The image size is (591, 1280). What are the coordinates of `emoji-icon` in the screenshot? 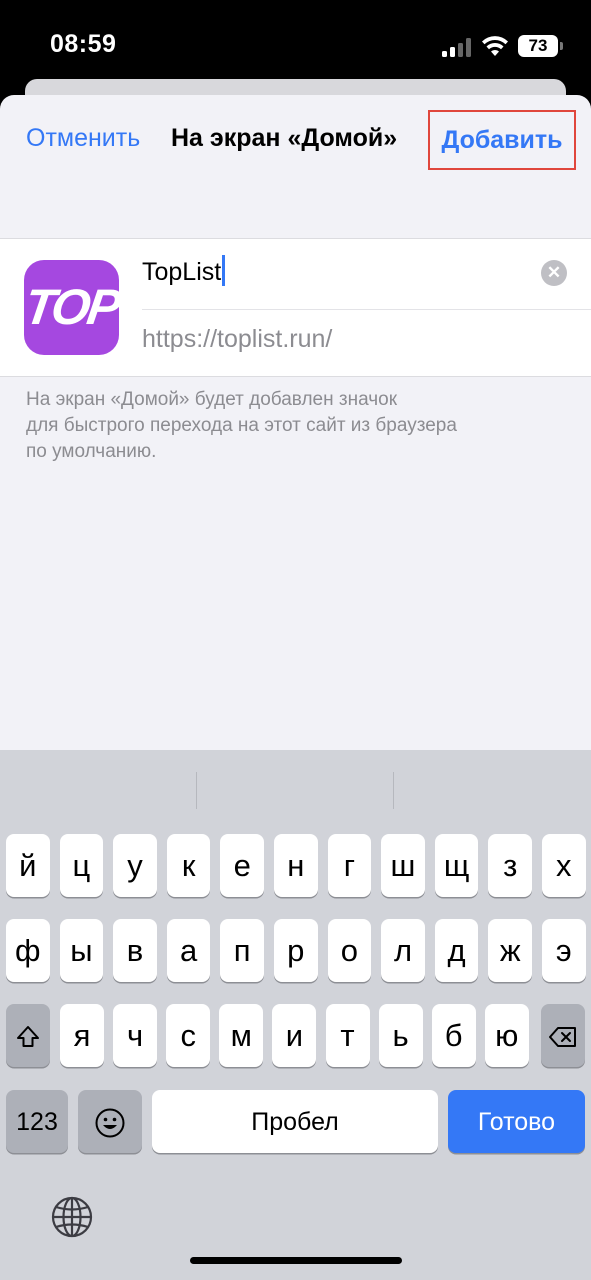 It's located at (110, 1123).